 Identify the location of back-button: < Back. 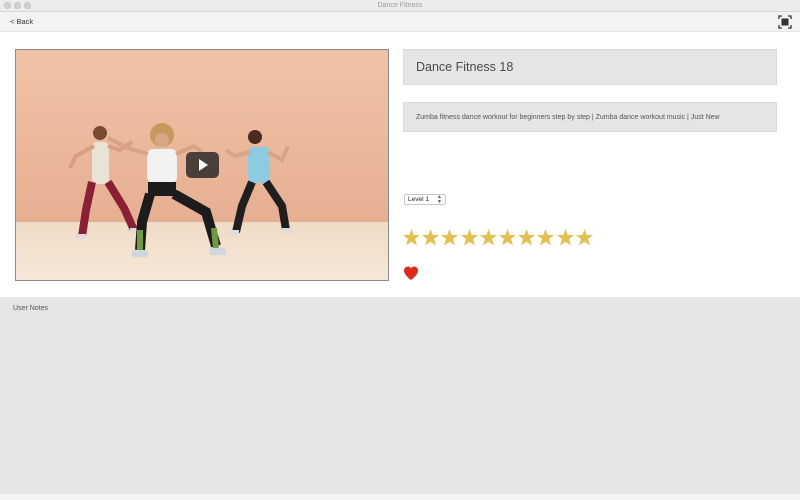
(21, 21).